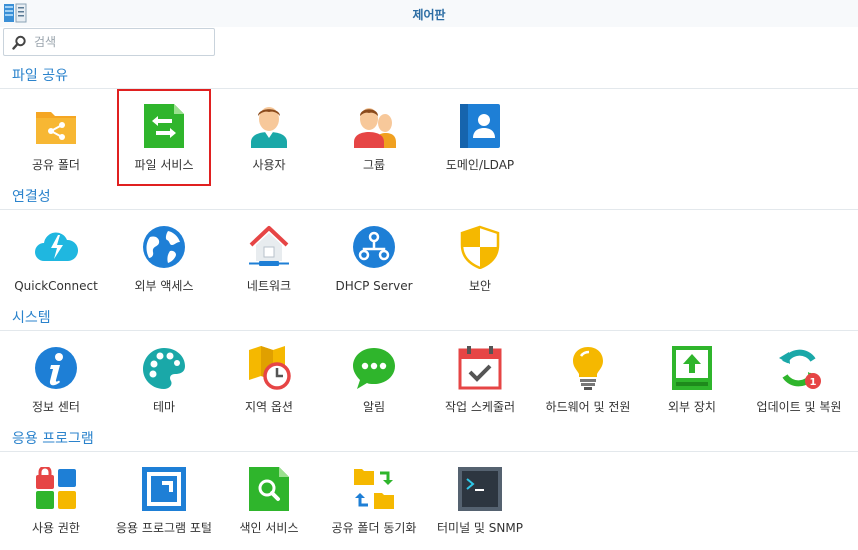 The width and height of the screenshot is (858, 550). Describe the element at coordinates (56, 407) in the screenshot. I see `item-label: 정보 센터` at that location.